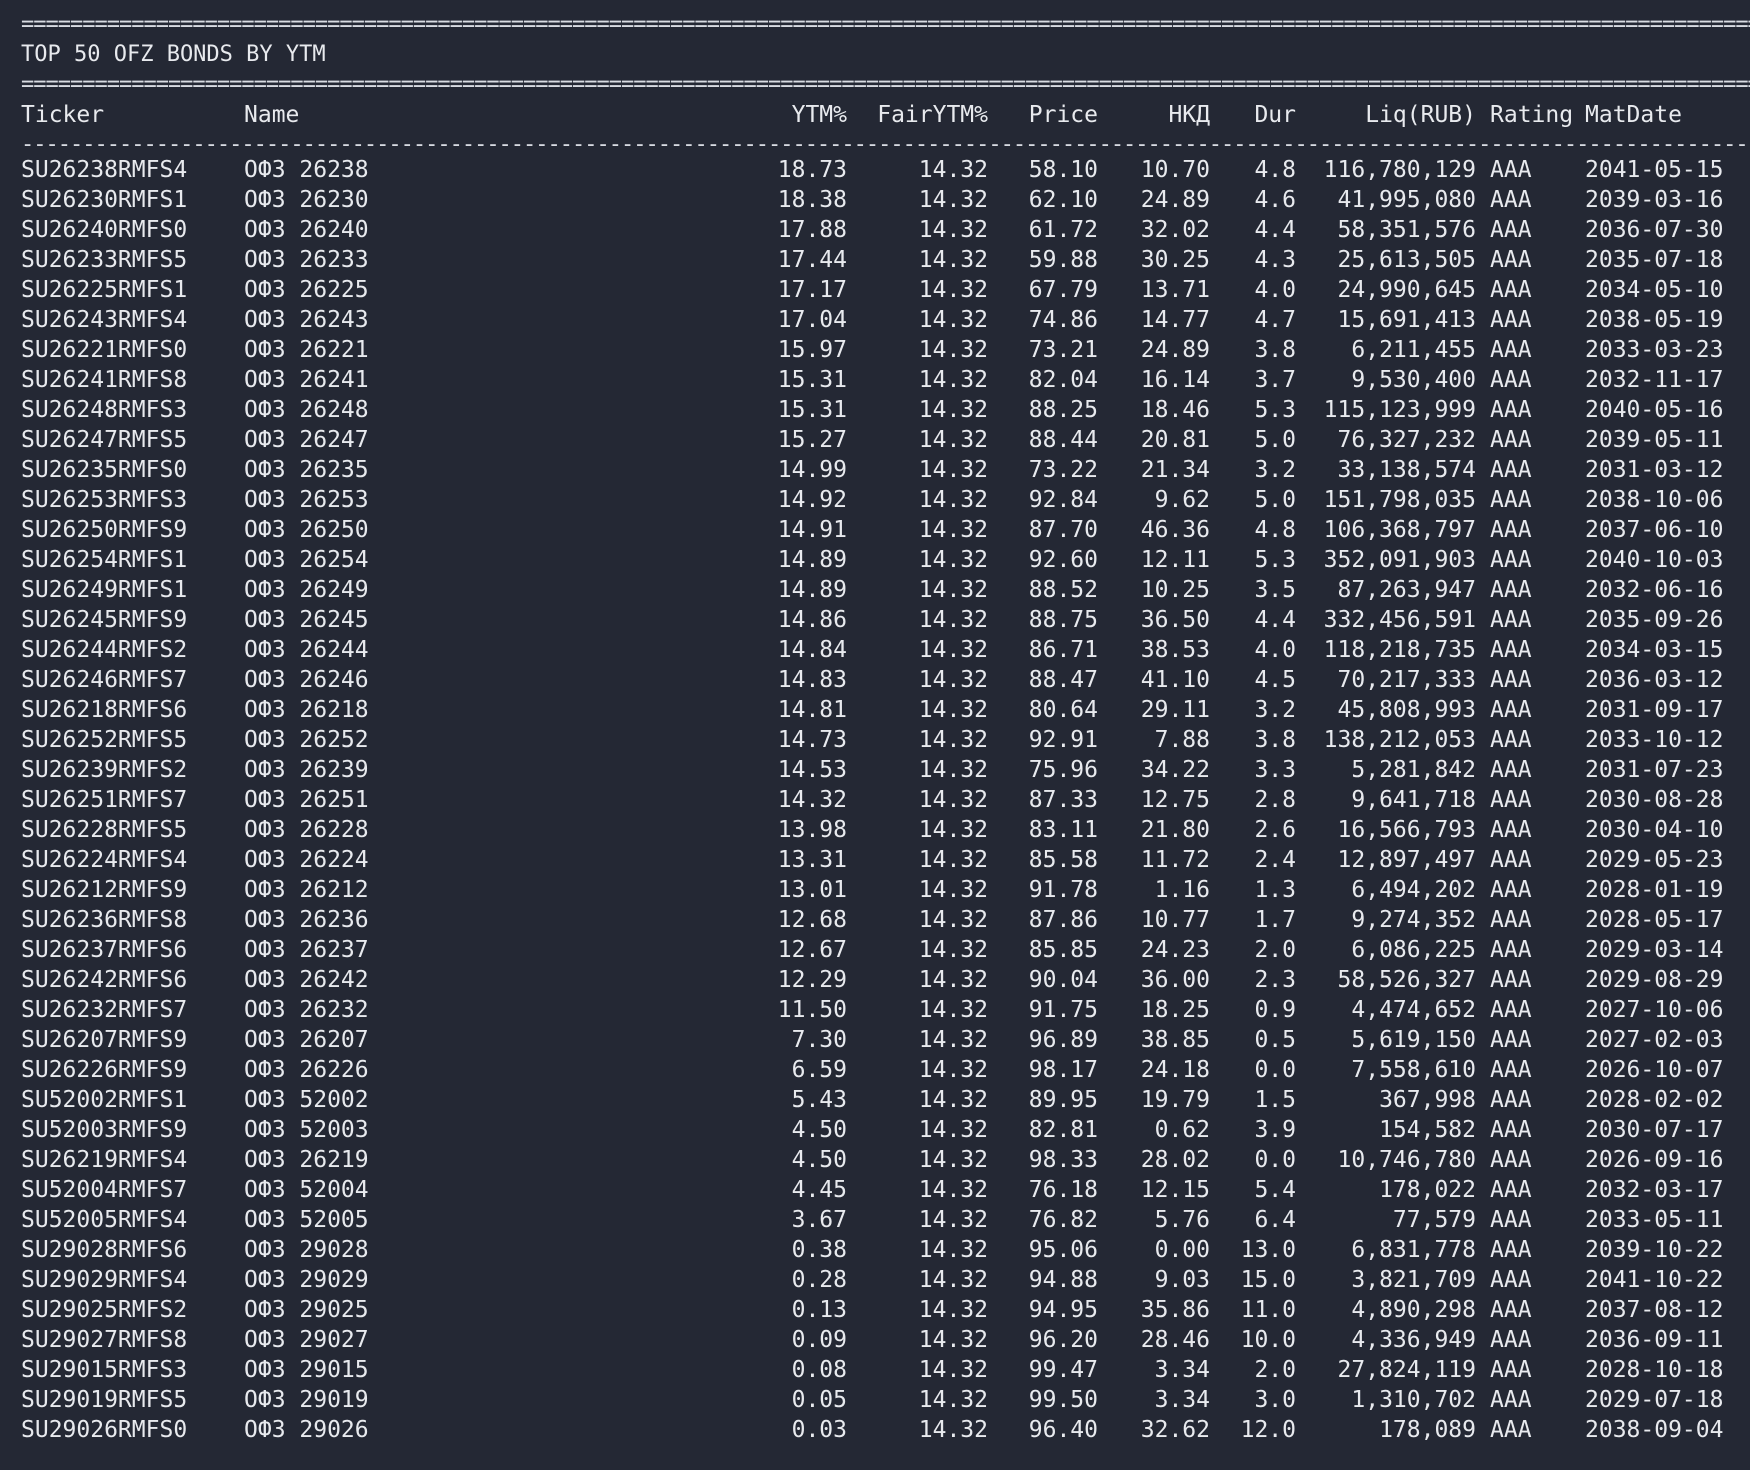 This screenshot has width=1750, height=1470. Describe the element at coordinates (306, 1280) in the screenshot. I see `cell-name: ОФЗ 29029` at that location.